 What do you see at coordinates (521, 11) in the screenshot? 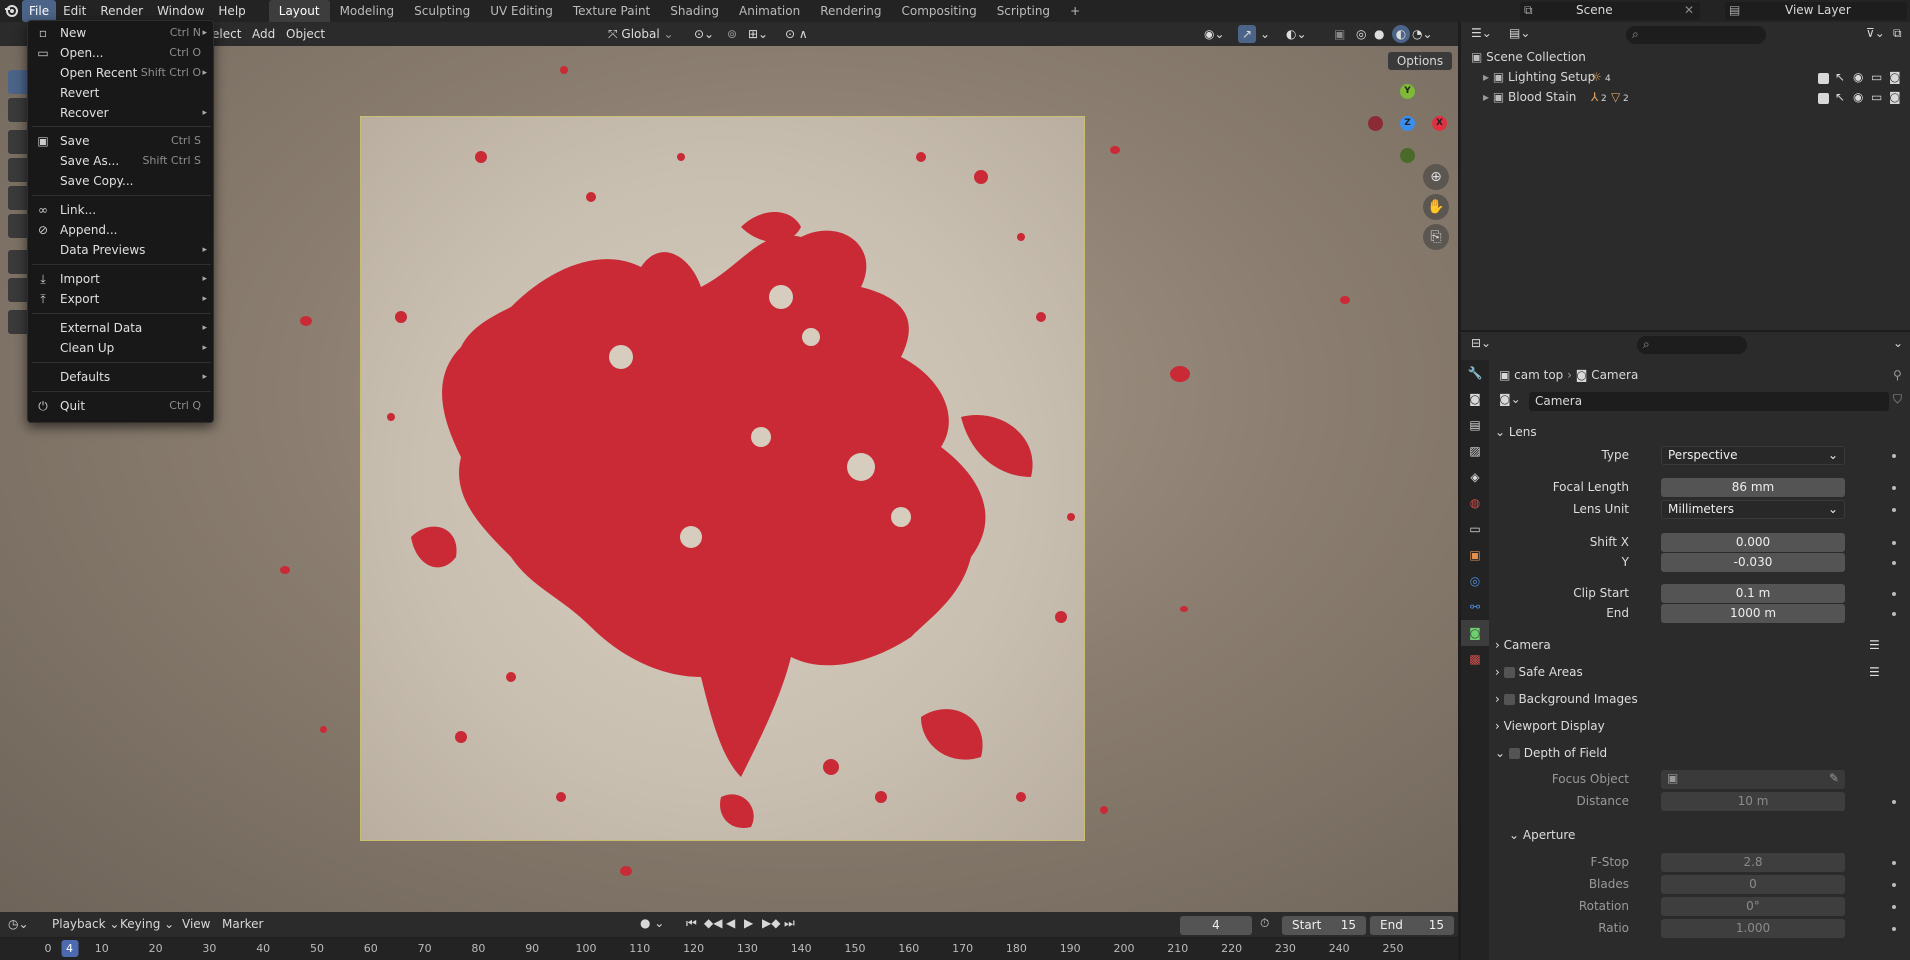
I see `tab-uv-editing: UV Editing` at bounding box center [521, 11].